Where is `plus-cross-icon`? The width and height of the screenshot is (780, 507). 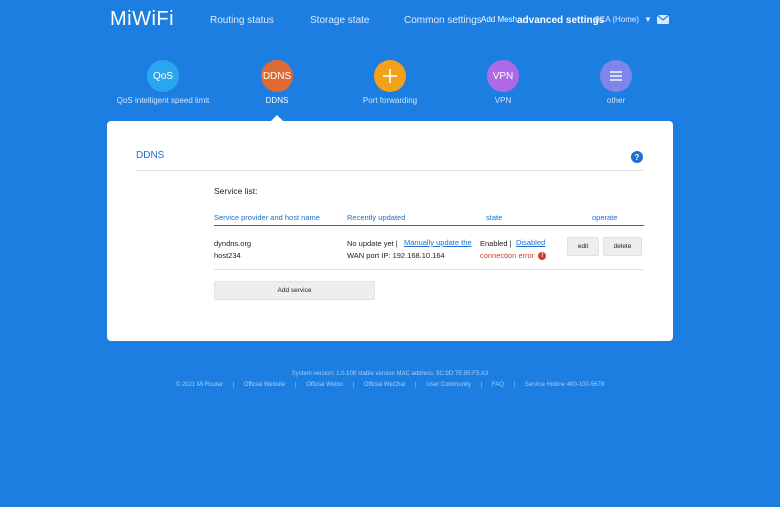 plus-cross-icon is located at coordinates (390, 76).